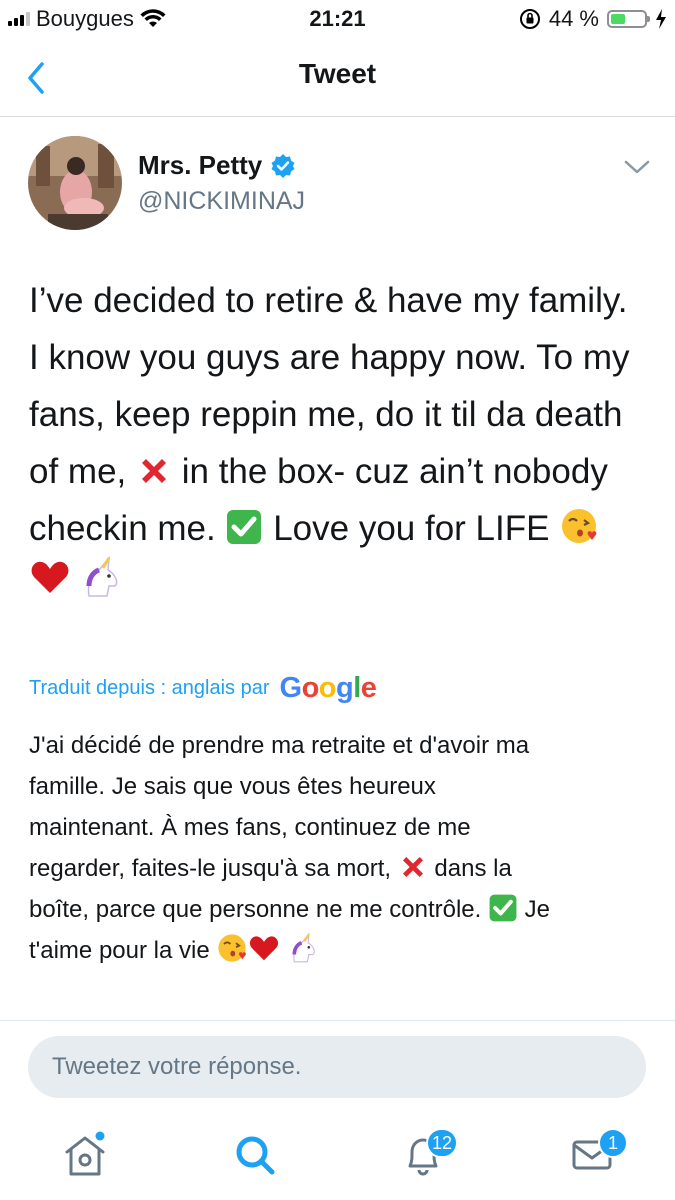 The height and width of the screenshot is (1200, 675). I want to click on charging-icon, so click(661, 19).